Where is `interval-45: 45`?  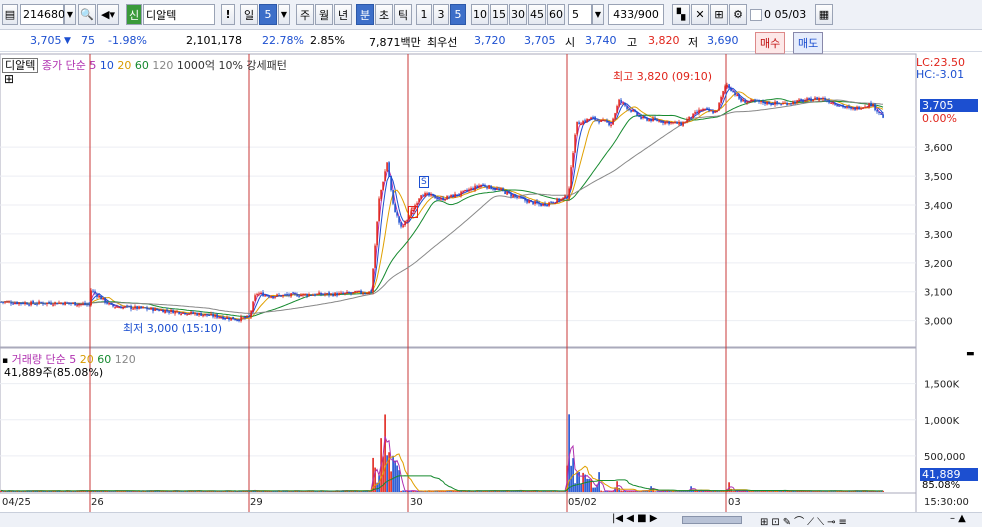
interval-45: 45 is located at coordinates (537, 14).